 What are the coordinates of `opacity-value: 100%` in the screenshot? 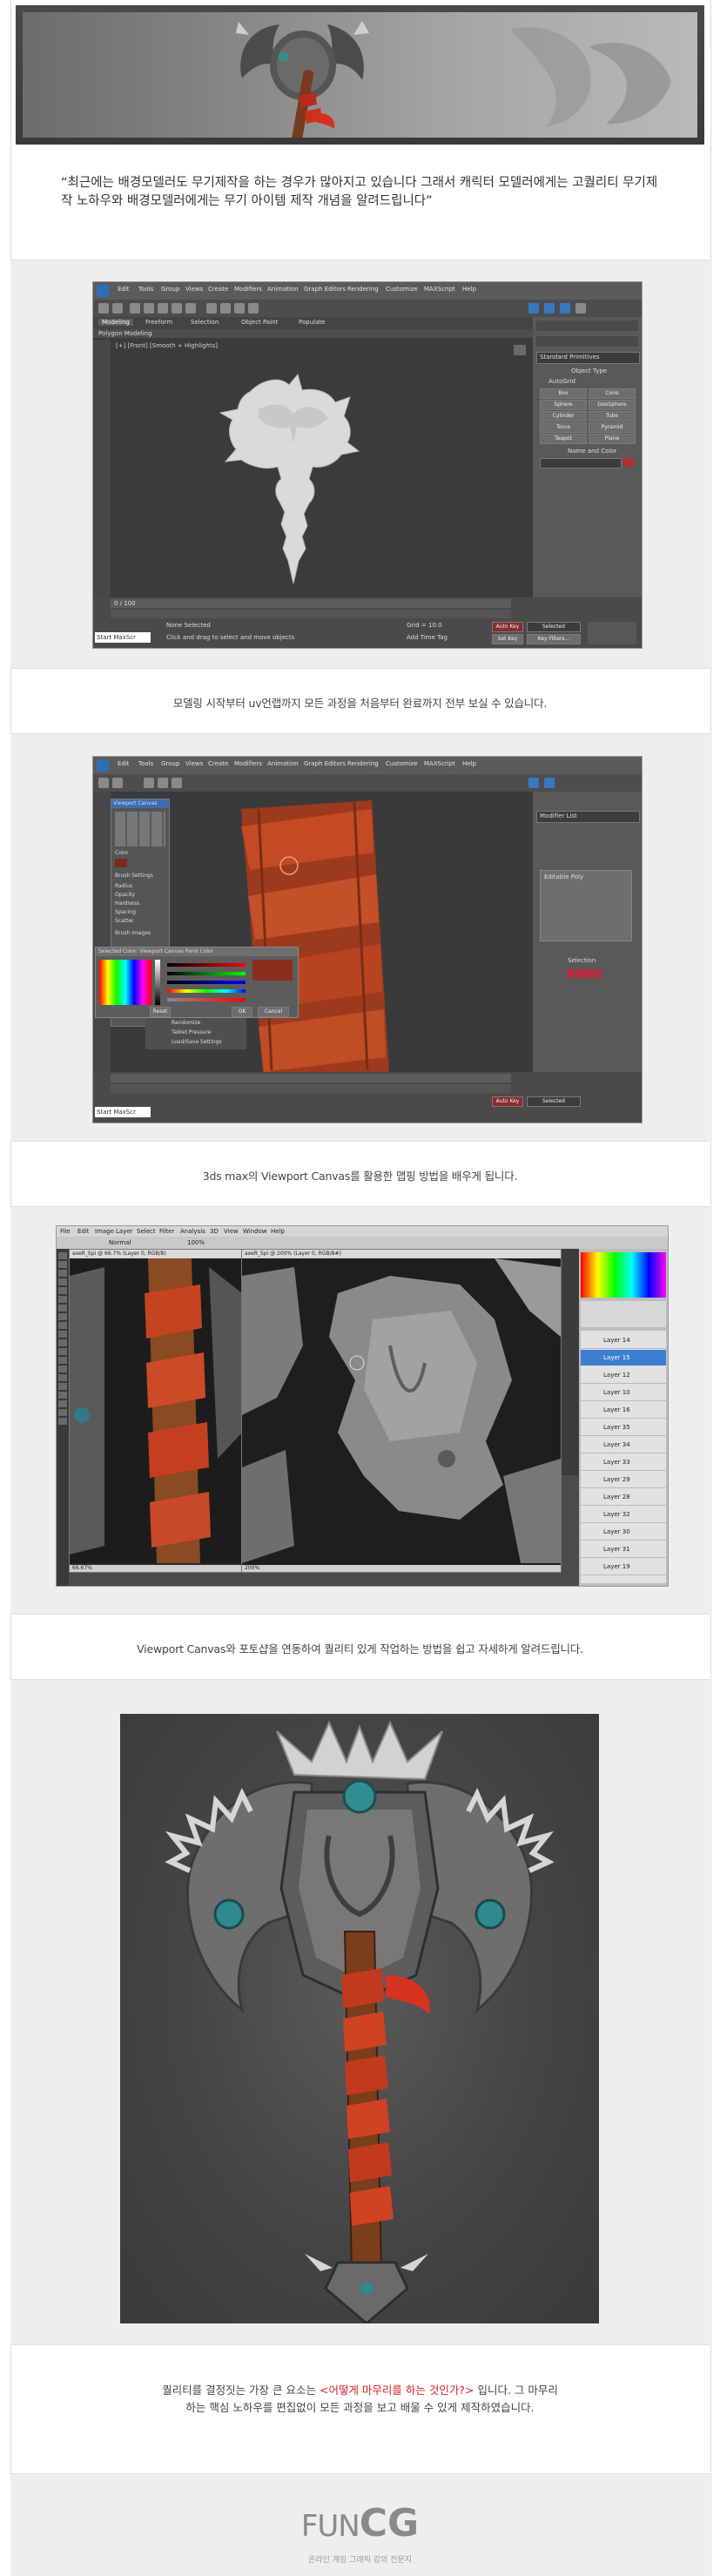 It's located at (196, 1242).